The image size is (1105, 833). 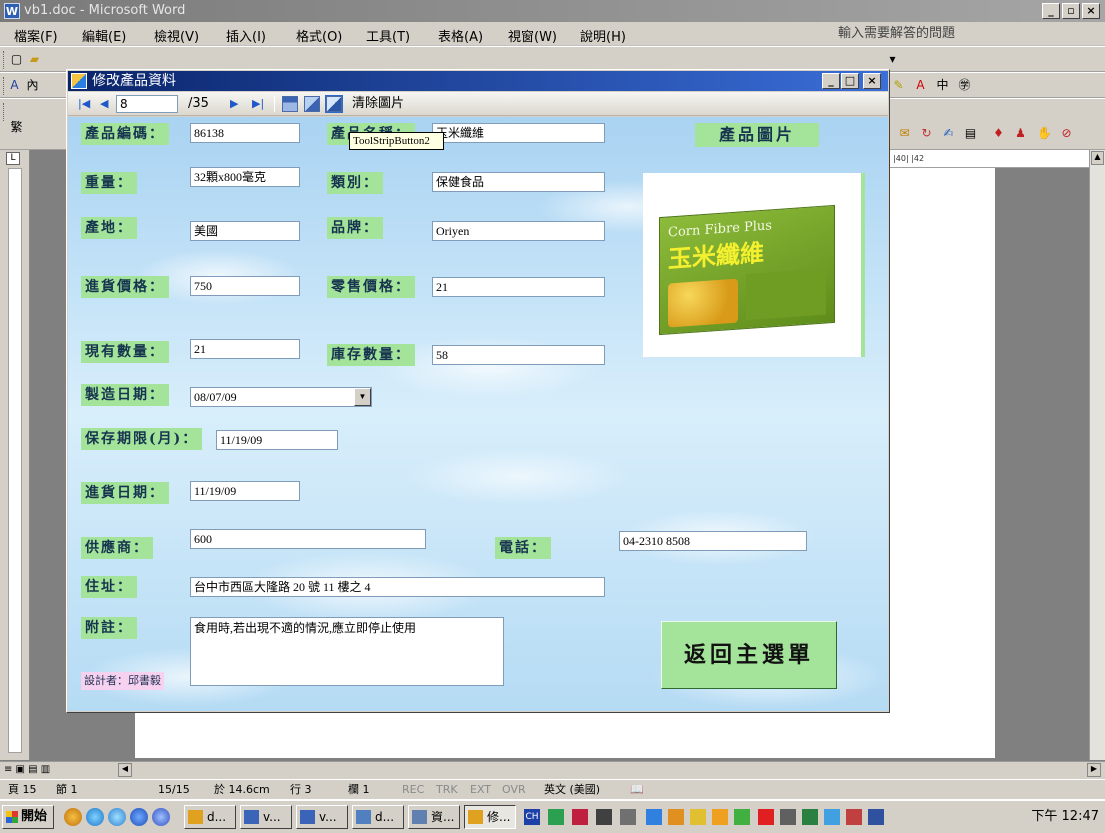 I want to click on product-name-field: 玉米纖維, so click(x=518, y=133).